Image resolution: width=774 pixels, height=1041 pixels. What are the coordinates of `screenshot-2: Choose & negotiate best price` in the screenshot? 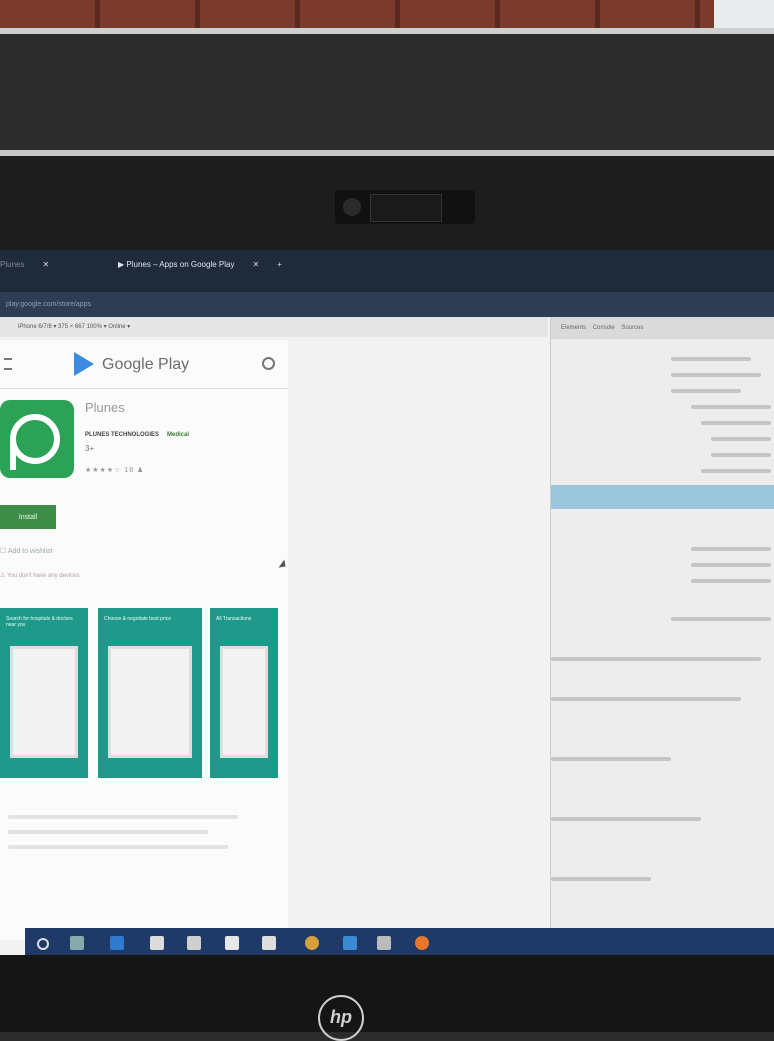 It's located at (150, 693).